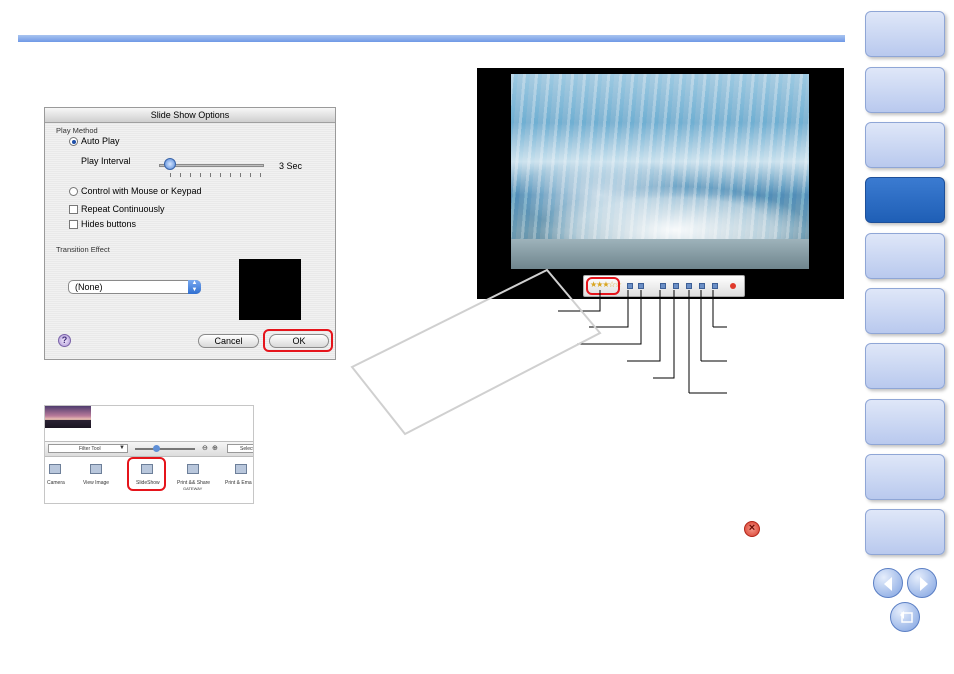  I want to click on watermark, so click(476, 352).